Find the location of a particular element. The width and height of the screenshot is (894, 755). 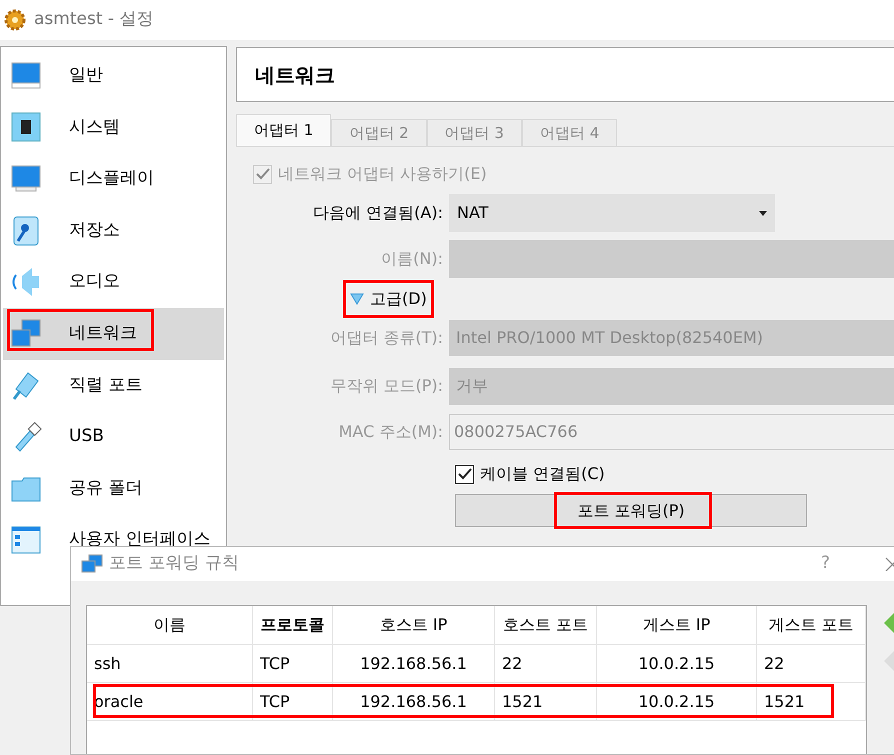

field-label: 무작위 모드(P): is located at coordinates (386, 386).